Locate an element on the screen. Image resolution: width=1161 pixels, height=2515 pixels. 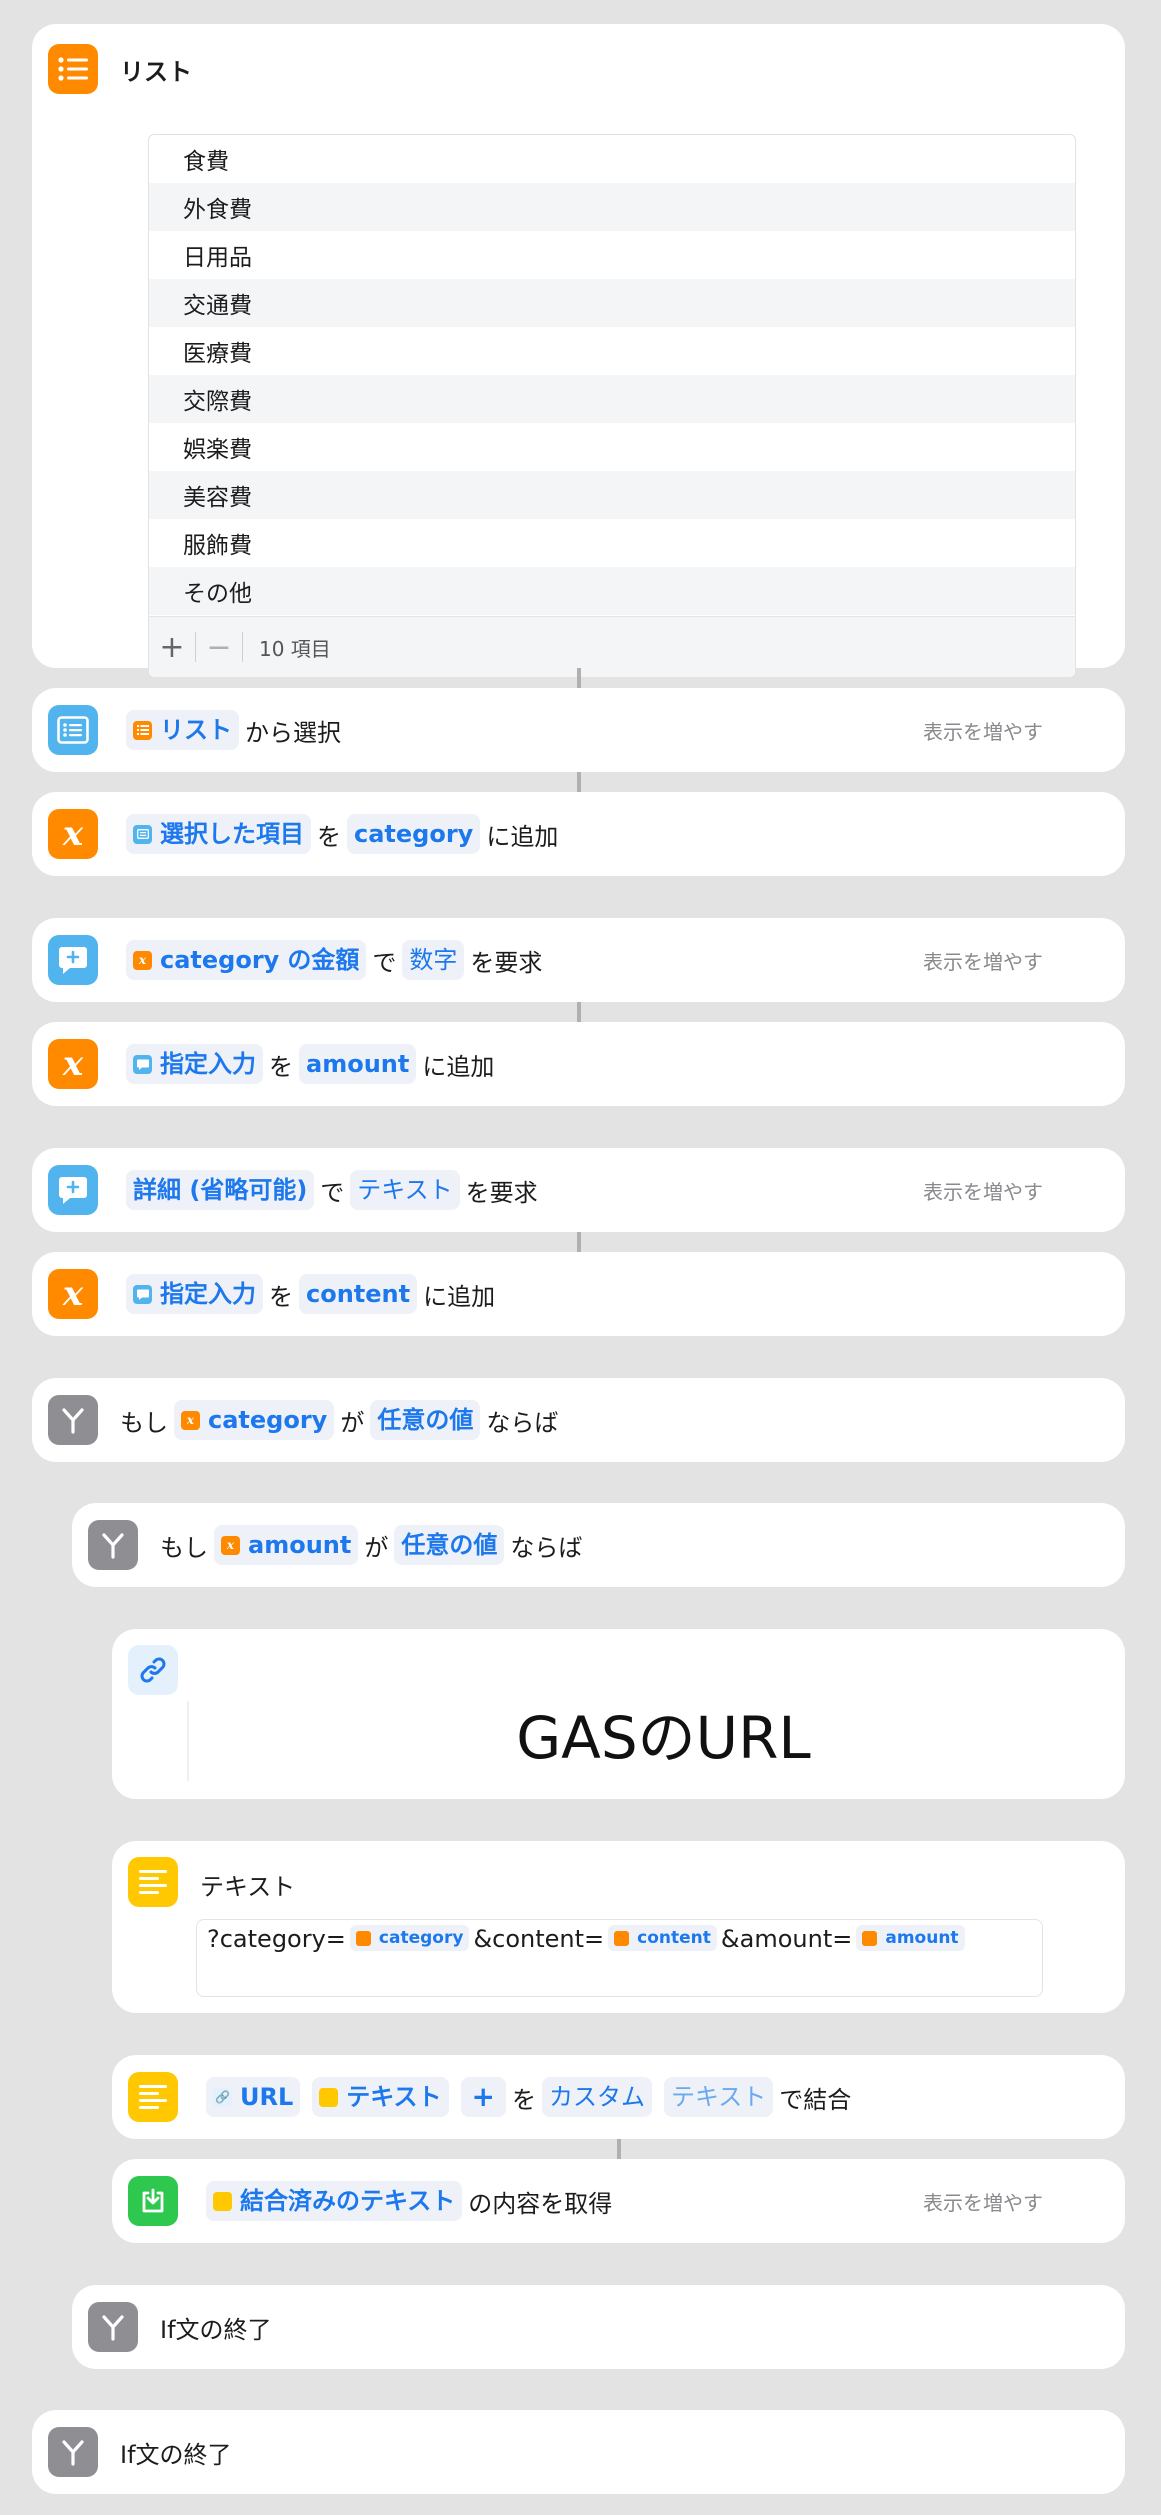
detail-prompt-token: 詳細 (省略可能) is located at coordinates (220, 1190).